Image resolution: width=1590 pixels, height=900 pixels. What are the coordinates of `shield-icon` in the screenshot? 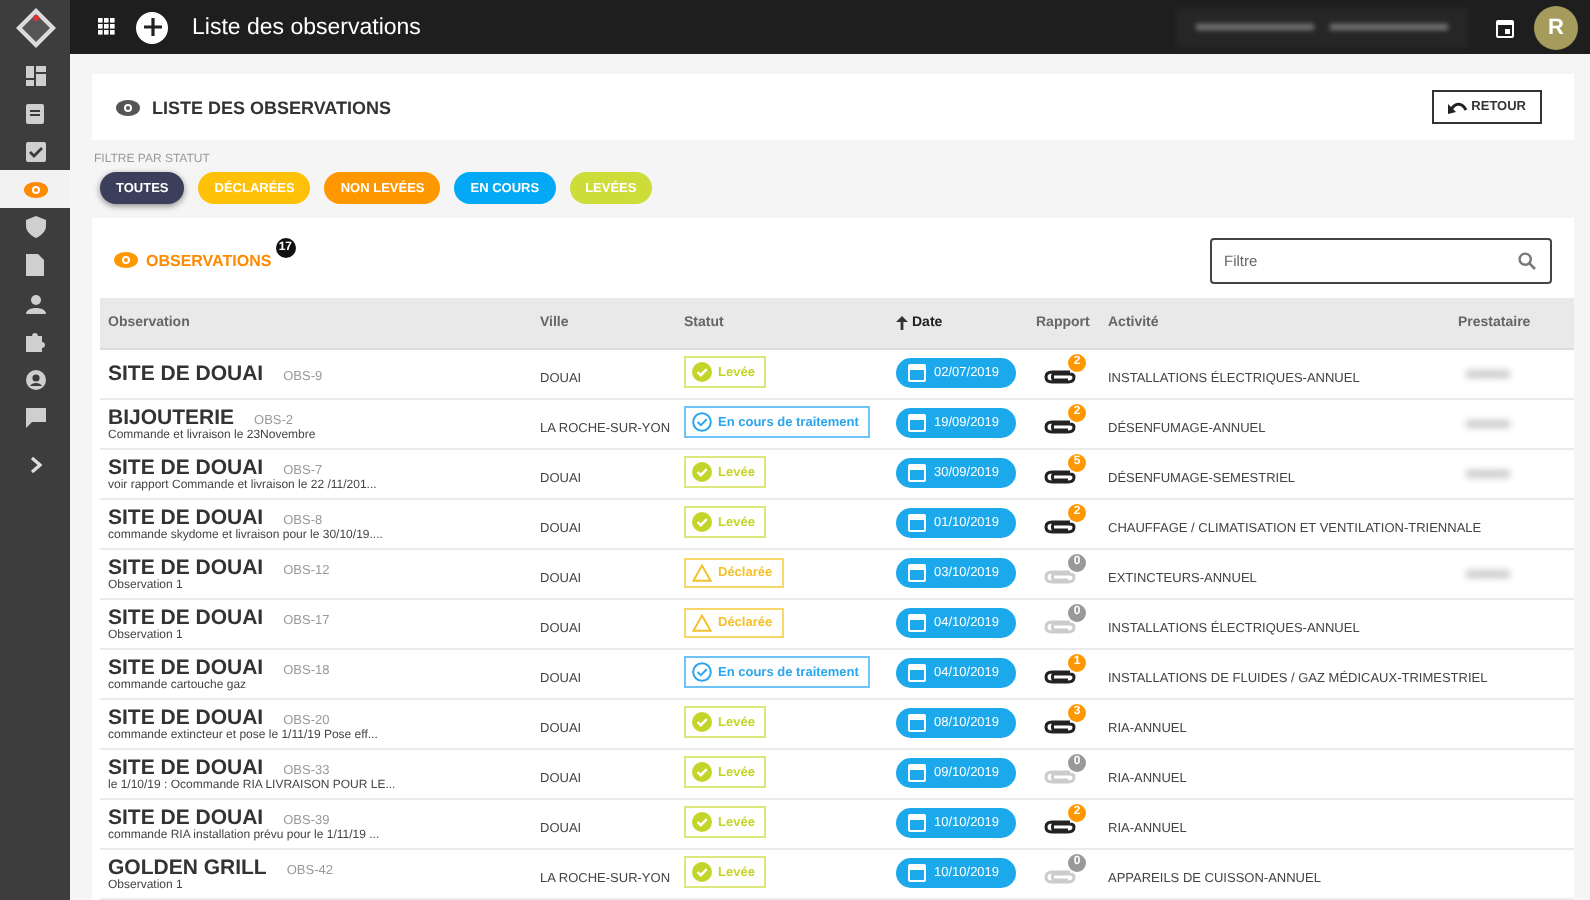 It's located at (35, 227).